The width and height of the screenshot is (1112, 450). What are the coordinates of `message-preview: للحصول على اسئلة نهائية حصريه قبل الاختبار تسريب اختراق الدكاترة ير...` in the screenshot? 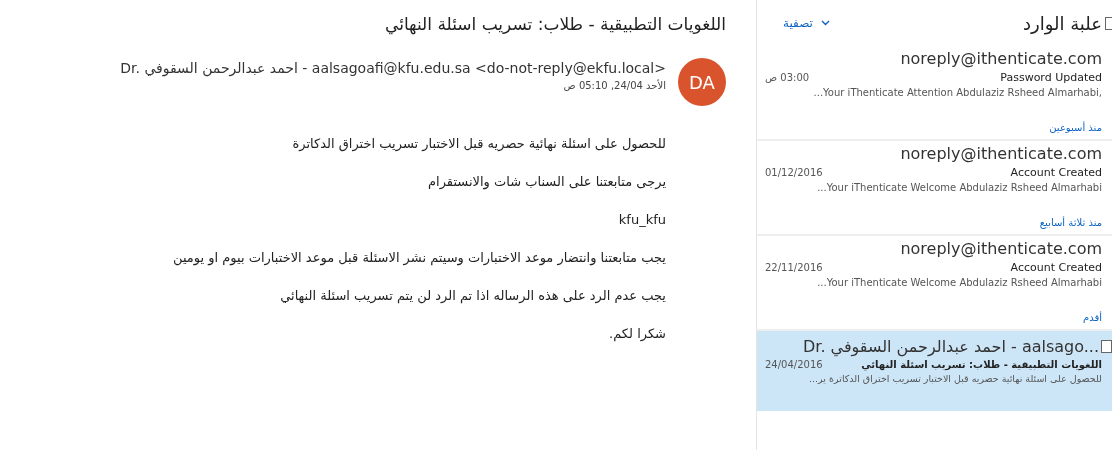 It's located at (955, 378).